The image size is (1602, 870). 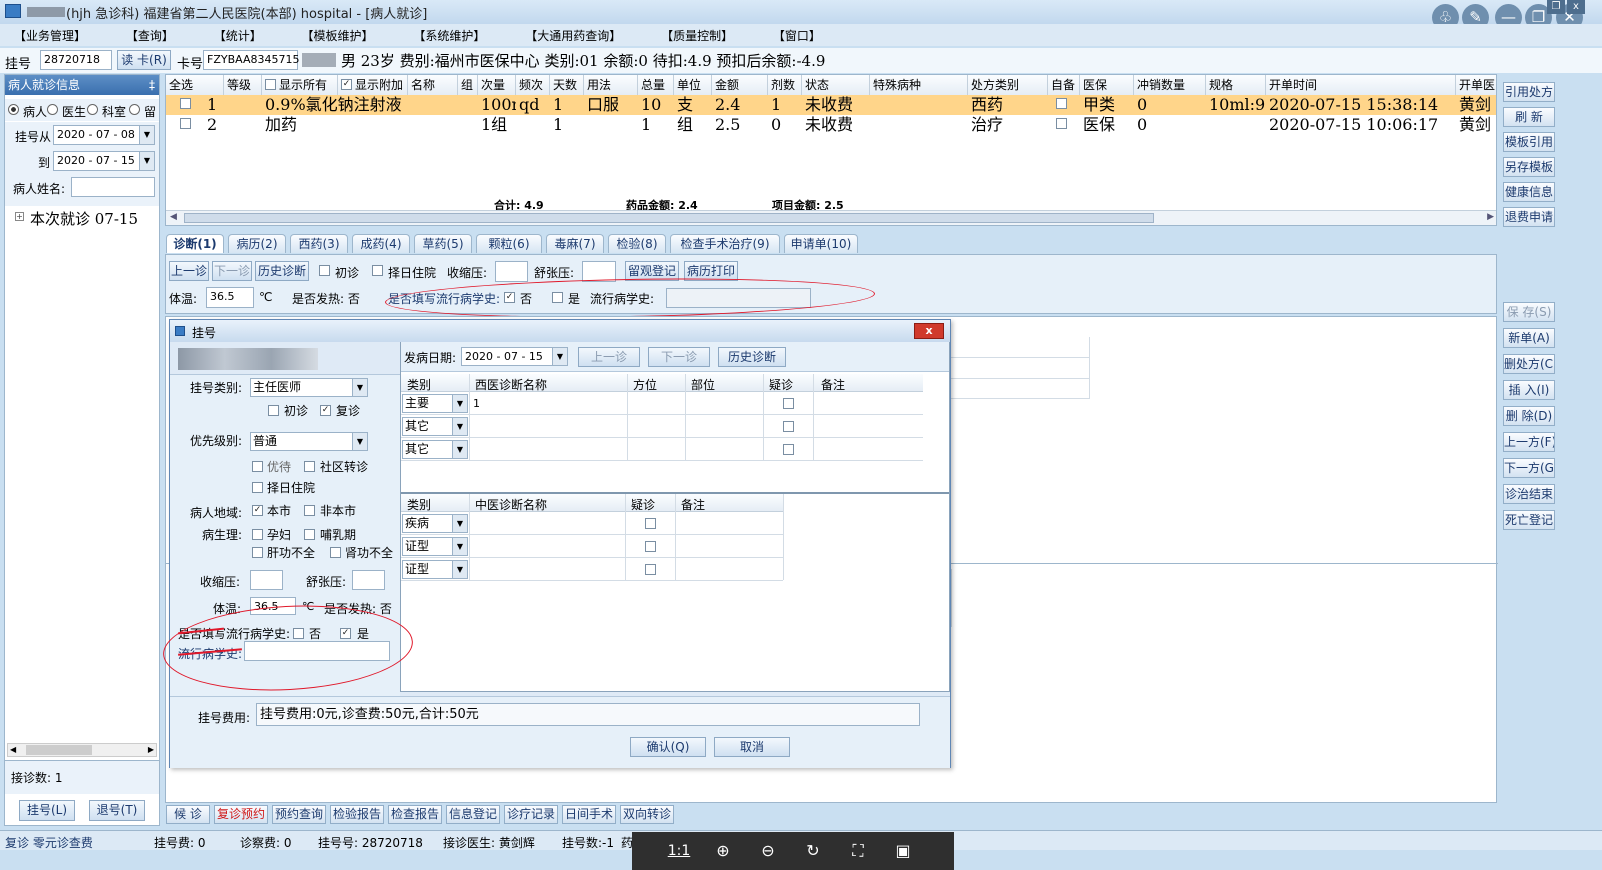 What do you see at coordinates (151, 750) in the screenshot?
I see `scroll-right-icon: ▶` at bounding box center [151, 750].